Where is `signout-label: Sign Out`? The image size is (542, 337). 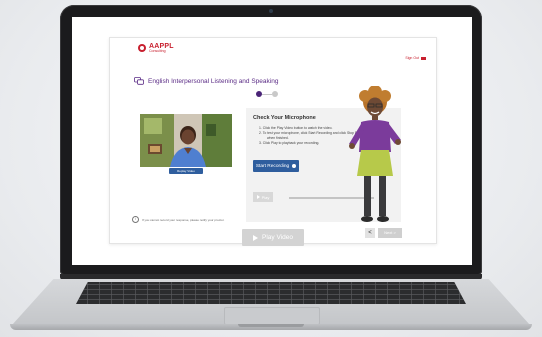 signout-label: Sign Out is located at coordinates (412, 58).